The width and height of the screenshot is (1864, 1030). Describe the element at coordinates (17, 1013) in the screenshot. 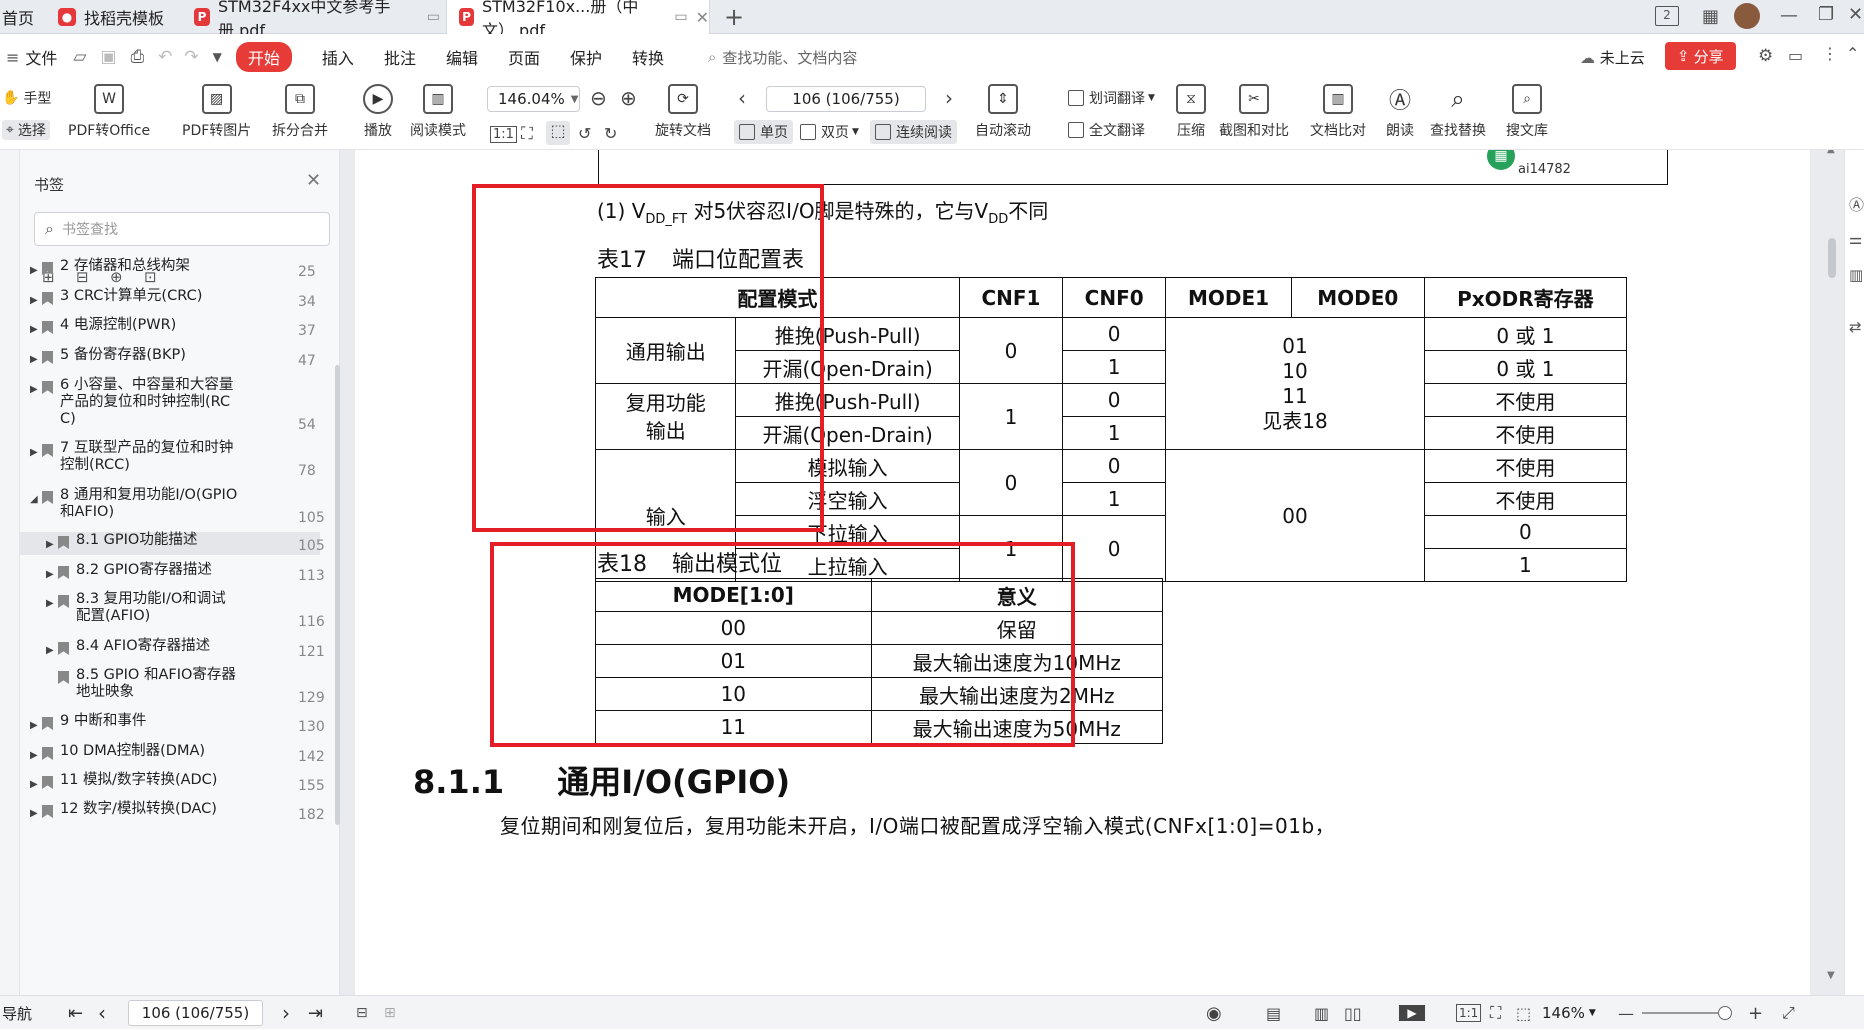

I see `nav-toggle: 导航` at that location.